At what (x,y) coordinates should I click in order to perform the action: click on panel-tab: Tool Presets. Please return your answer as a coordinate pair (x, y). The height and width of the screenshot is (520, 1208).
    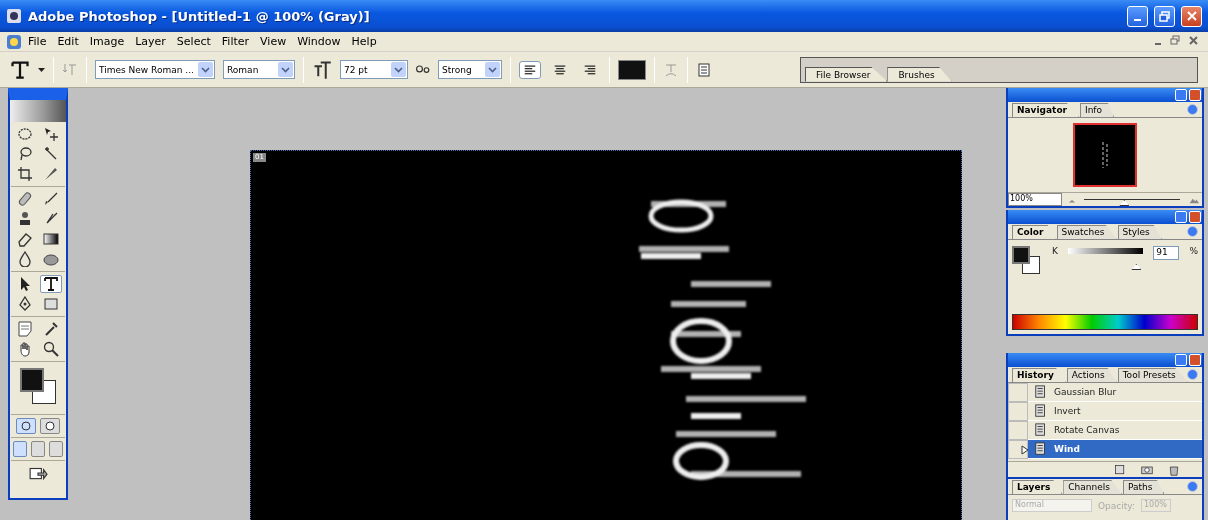
    Looking at the image, I should click on (1152, 375).